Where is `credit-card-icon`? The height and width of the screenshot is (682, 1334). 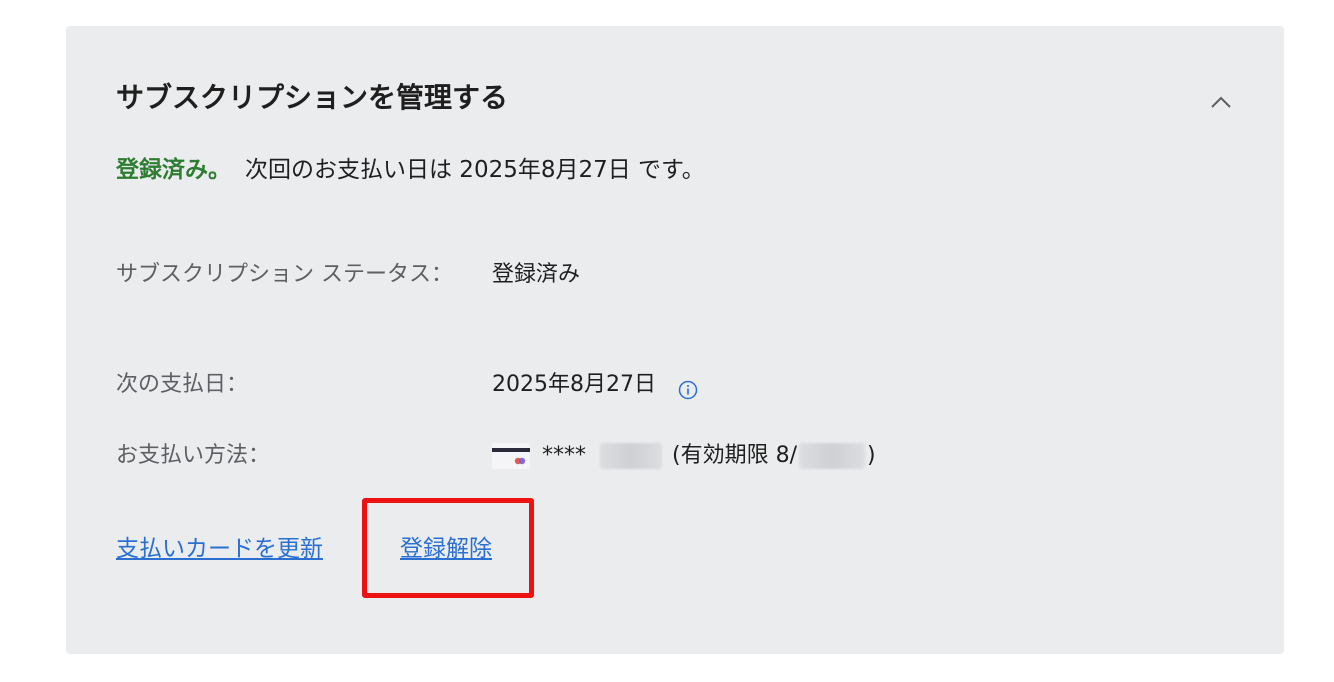 credit-card-icon is located at coordinates (511, 456).